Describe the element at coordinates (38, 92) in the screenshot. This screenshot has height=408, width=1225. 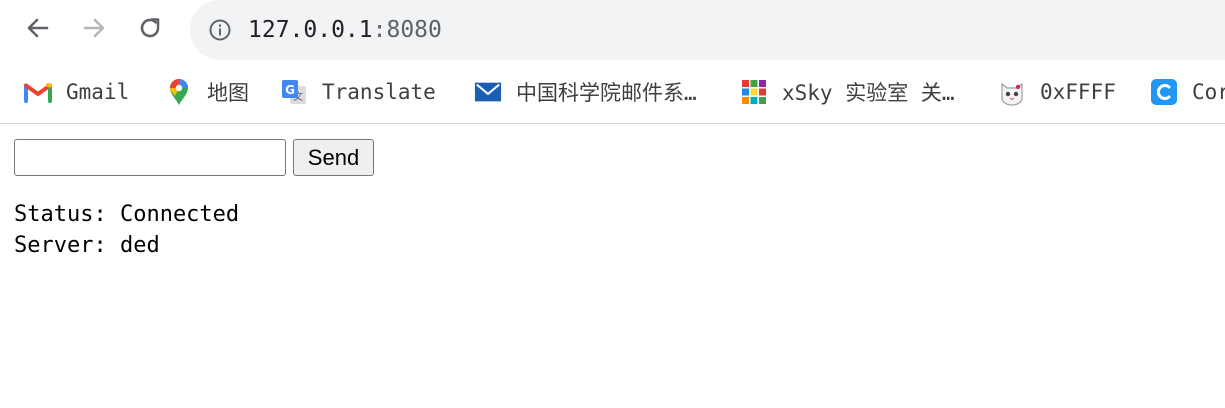
I see `gmail-icon` at that location.